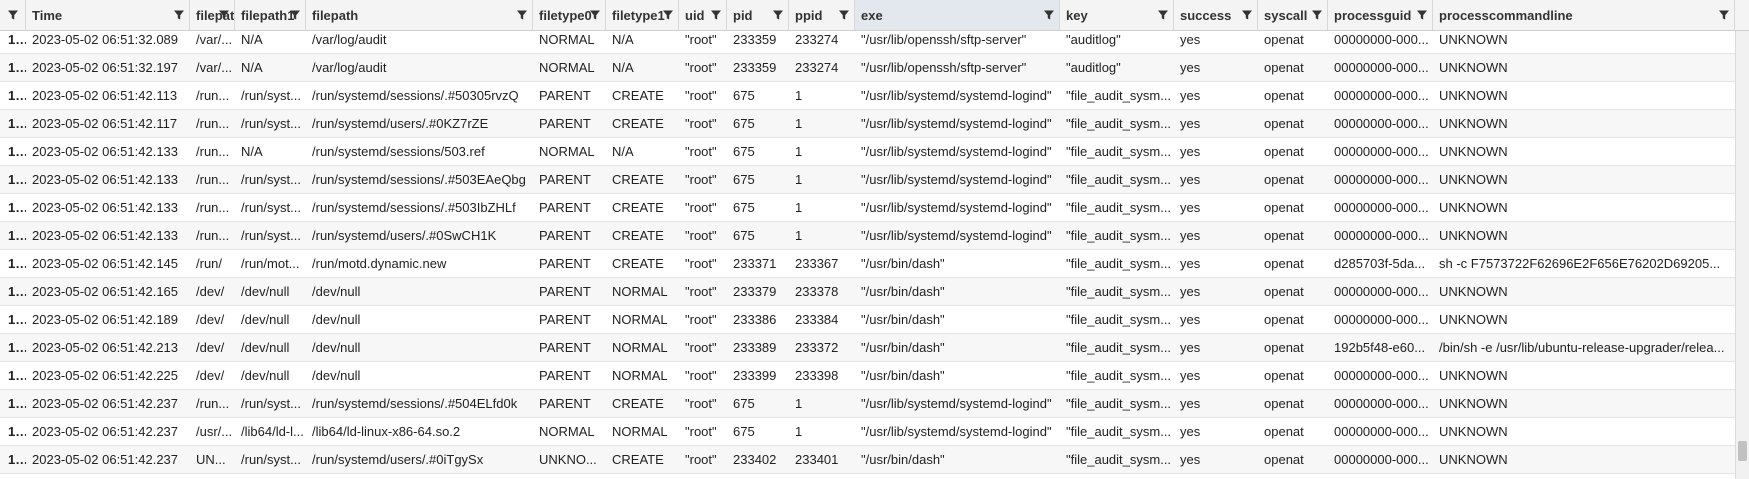 The image size is (1749, 479). Describe the element at coordinates (335, 15) in the screenshot. I see `column-header-label: filepath` at that location.